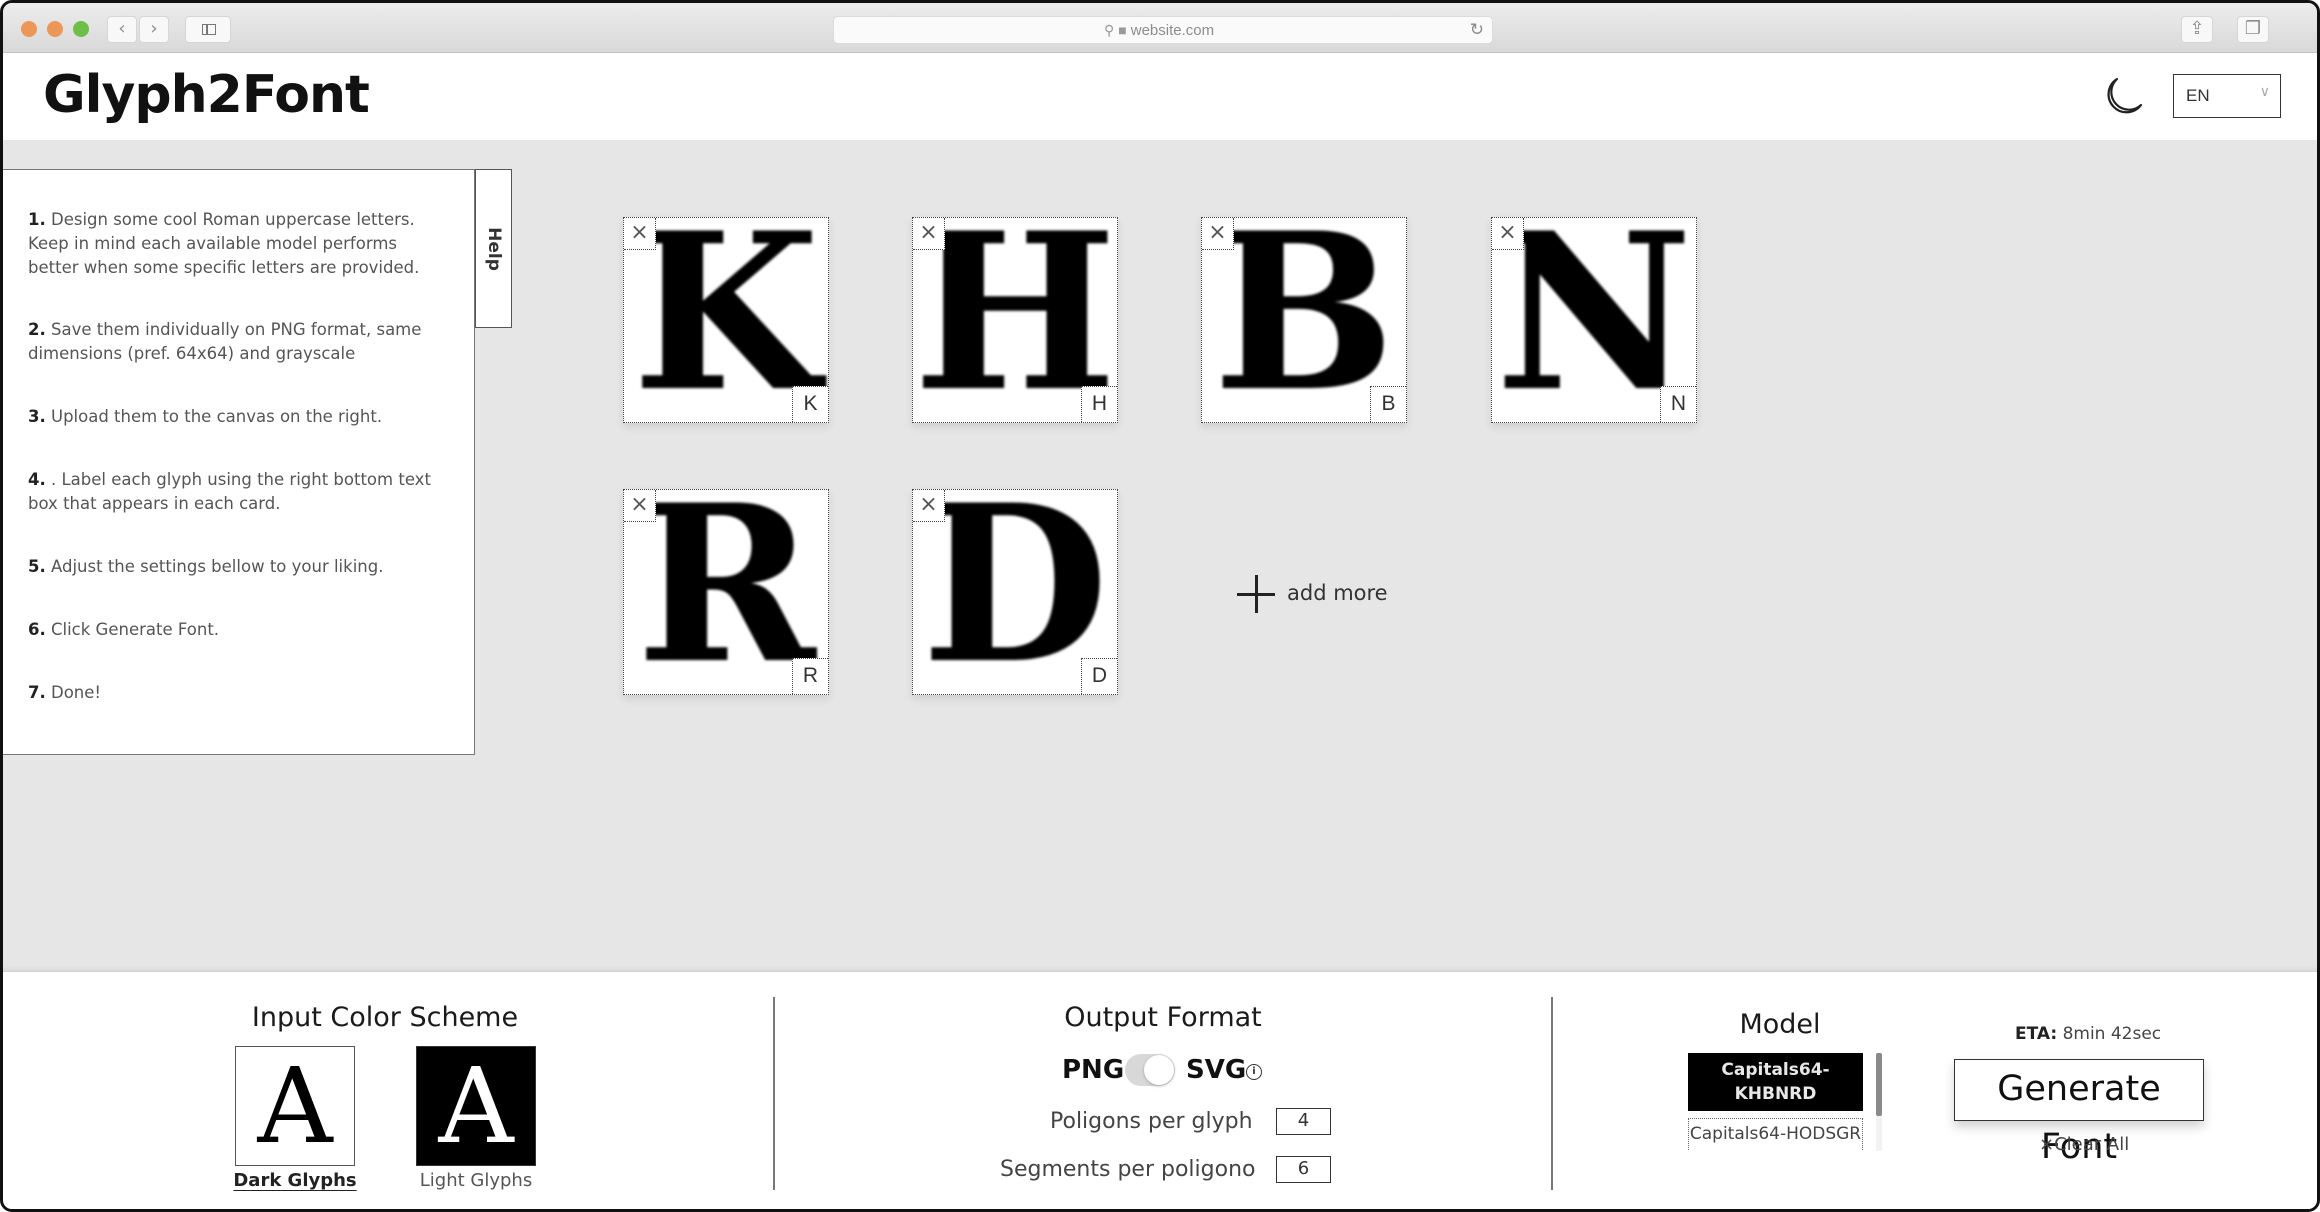 The height and width of the screenshot is (1212, 2320). What do you see at coordinates (1160, 96) in the screenshot?
I see `app-header: Glyph2Font EN ∨` at bounding box center [1160, 96].